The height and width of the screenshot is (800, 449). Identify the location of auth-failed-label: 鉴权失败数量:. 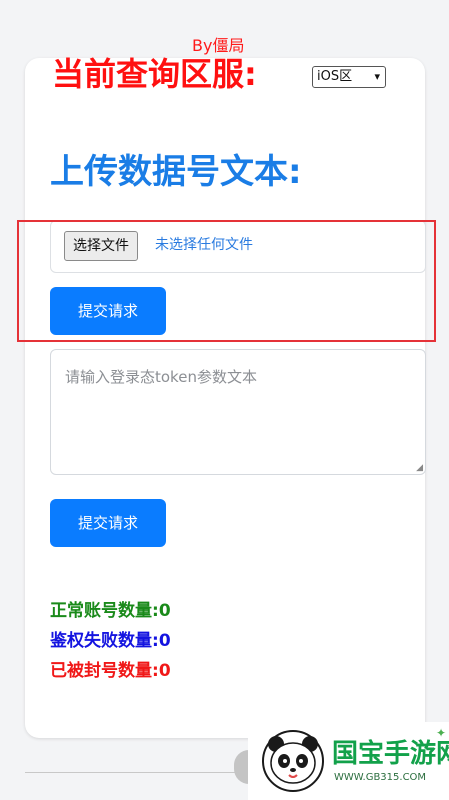
(104, 641).